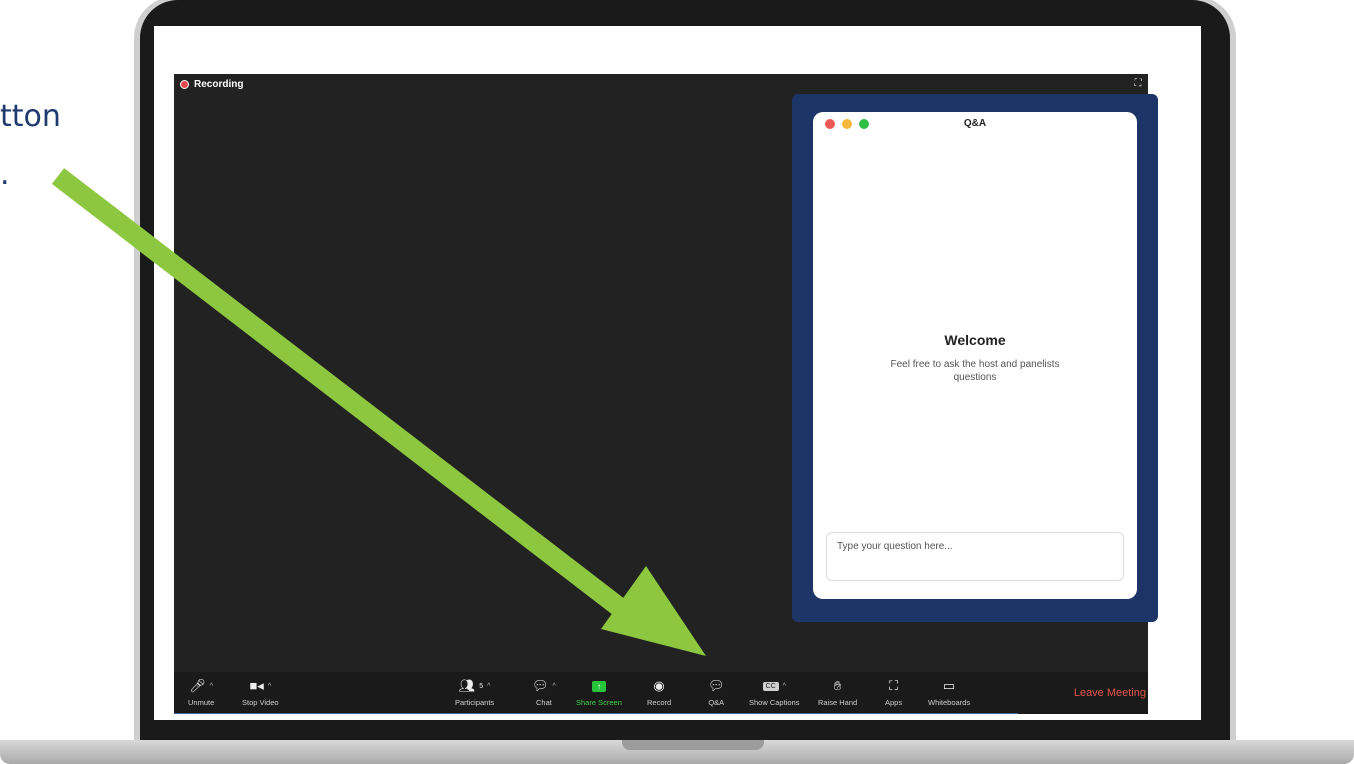 The image size is (1354, 764). Describe the element at coordinates (598, 686) in the screenshot. I see `share-screen-icon: ↑` at that location.